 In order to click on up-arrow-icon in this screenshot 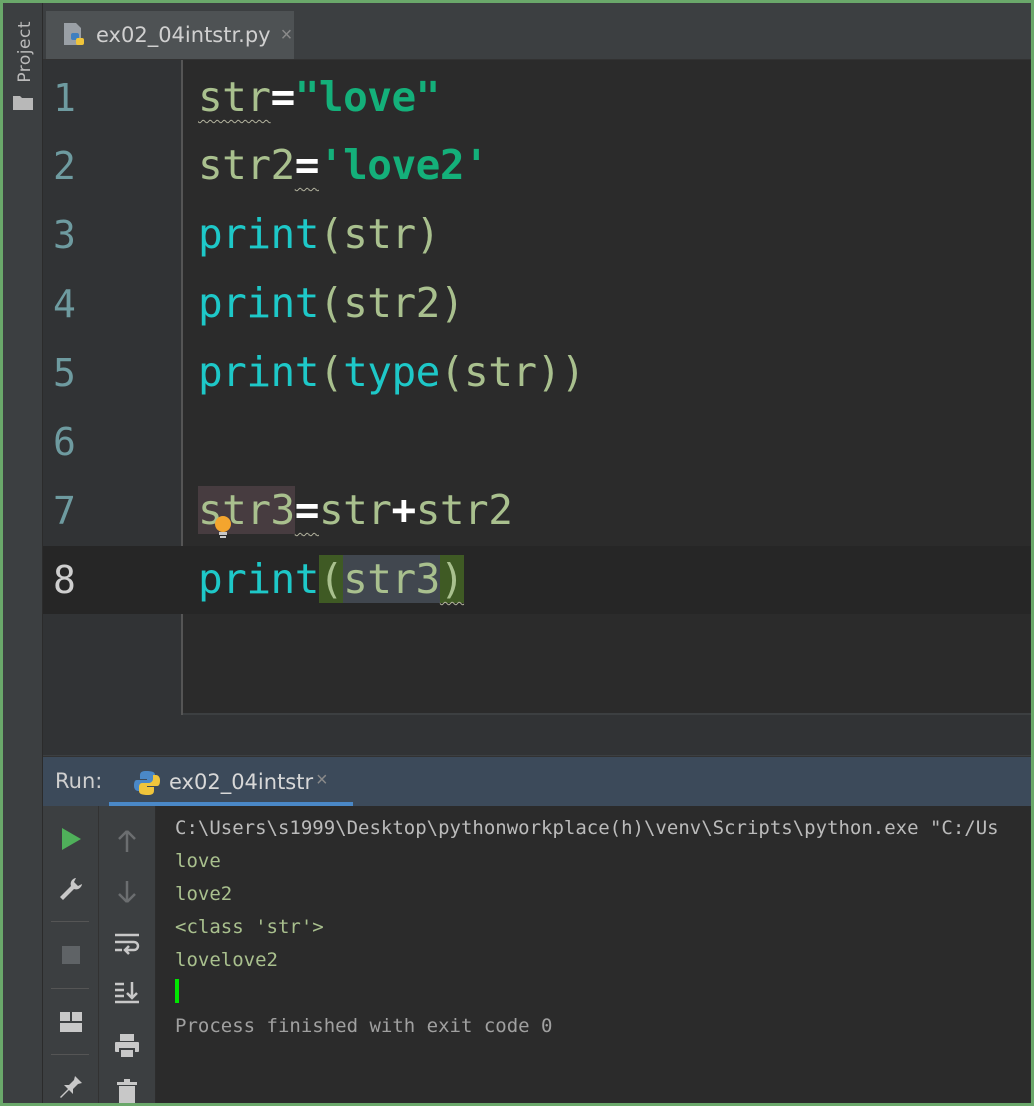, I will do `click(127, 841)`.